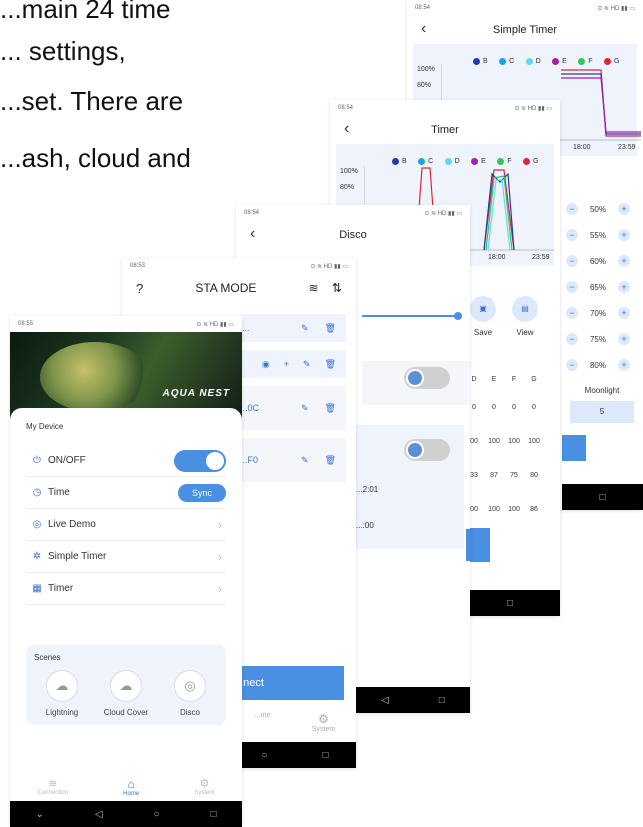  I want to click on connect-button: ...nect, so click(289, 683).